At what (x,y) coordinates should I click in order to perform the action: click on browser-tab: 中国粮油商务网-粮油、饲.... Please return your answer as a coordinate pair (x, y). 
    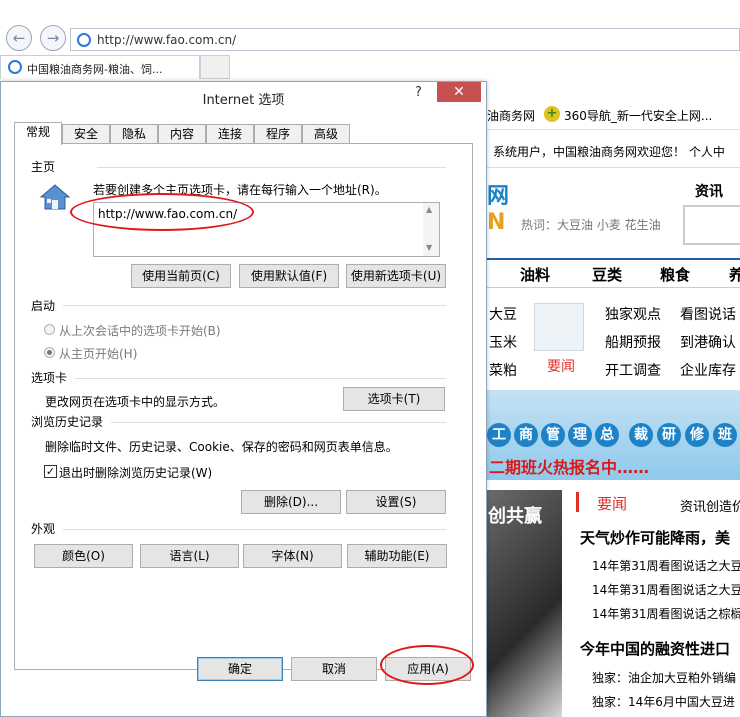
    Looking at the image, I should click on (100, 67).